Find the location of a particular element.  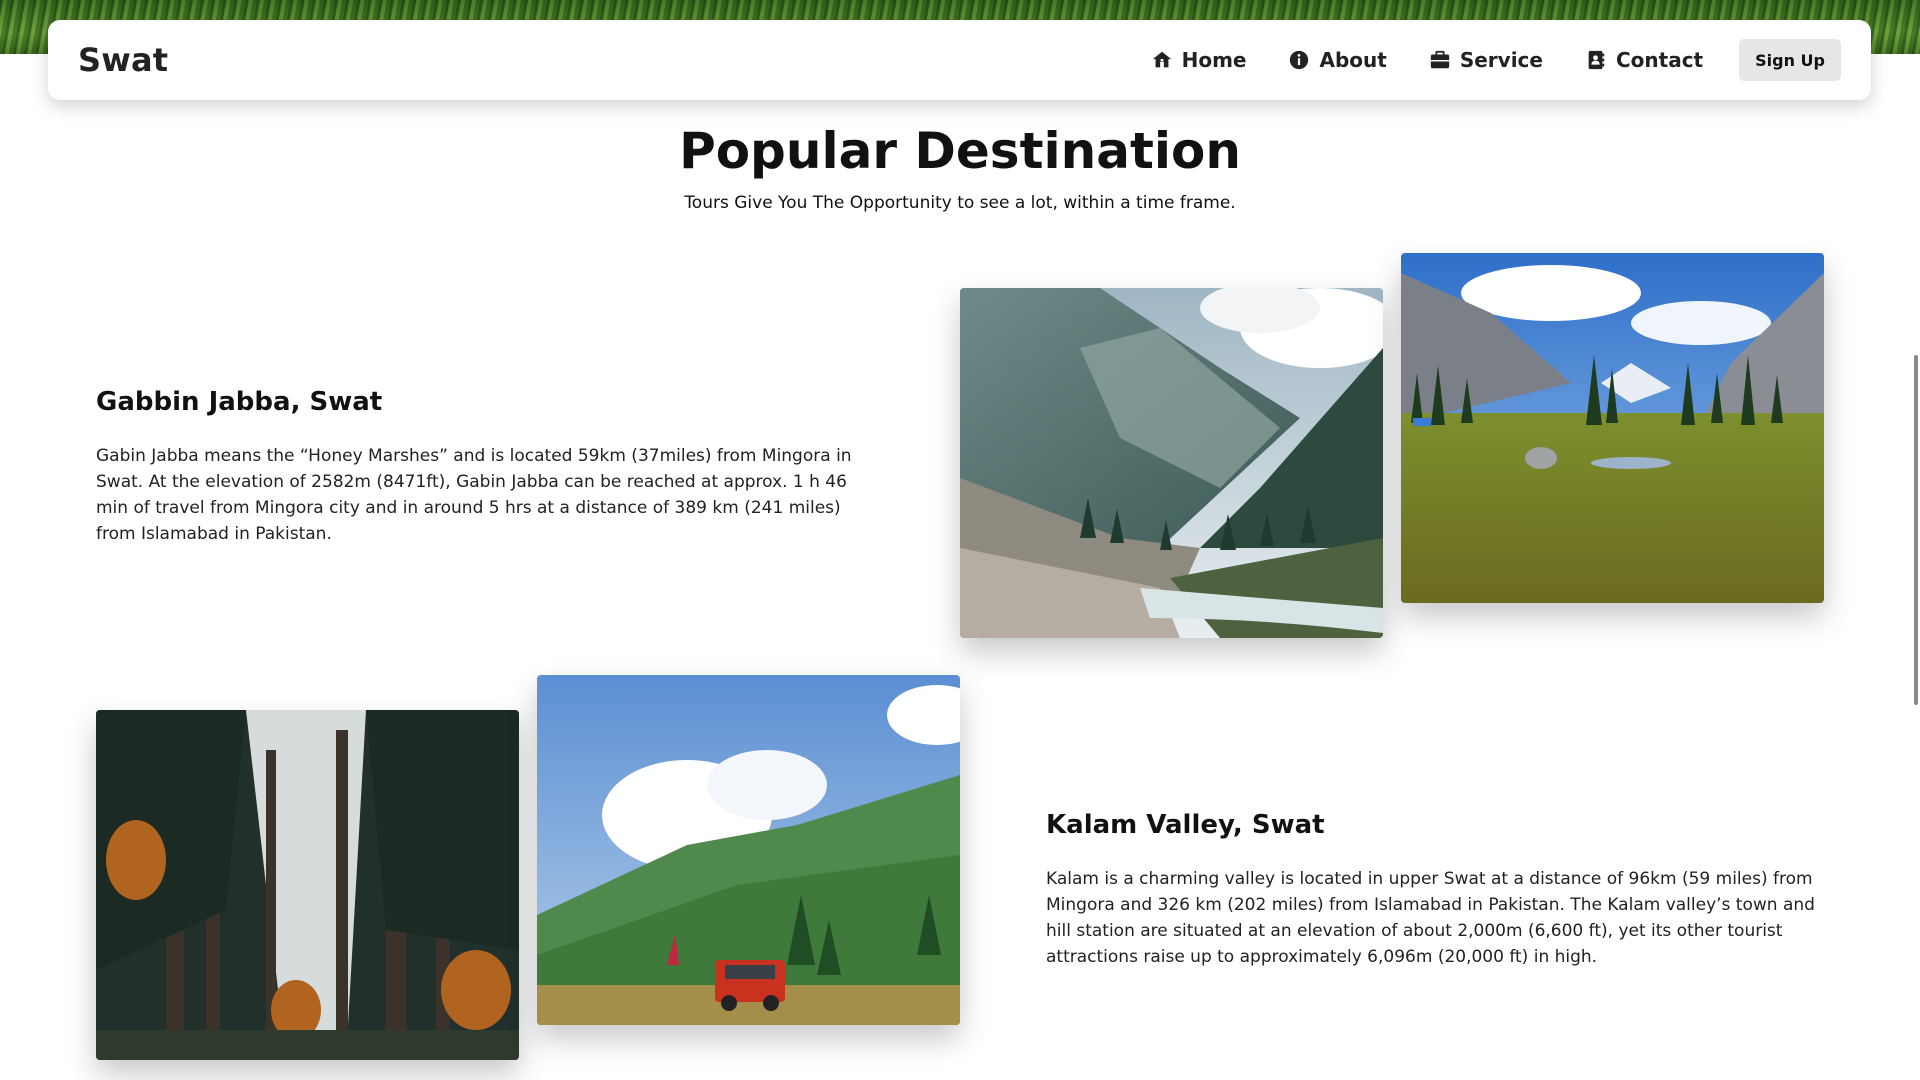

page-scrollbar is located at coordinates (1914, 540).